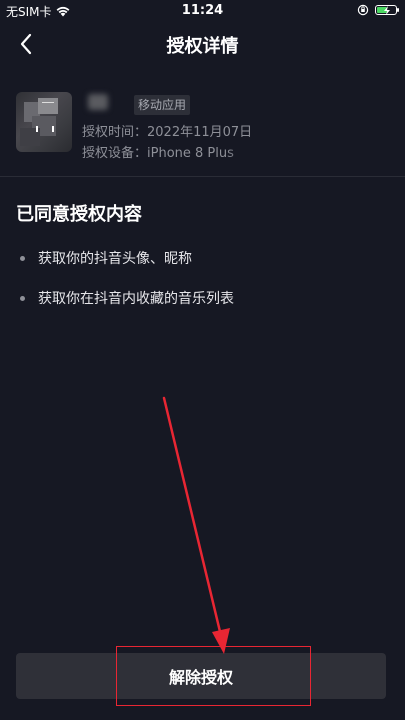 The width and height of the screenshot is (405, 720). I want to click on permission-text: 获取你在抖音内收藏的音乐列表, so click(136, 299).